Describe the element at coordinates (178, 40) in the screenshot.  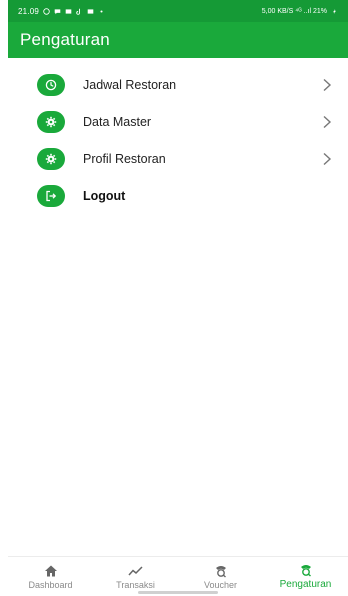
I see `app-bar: Pengaturan` at that location.